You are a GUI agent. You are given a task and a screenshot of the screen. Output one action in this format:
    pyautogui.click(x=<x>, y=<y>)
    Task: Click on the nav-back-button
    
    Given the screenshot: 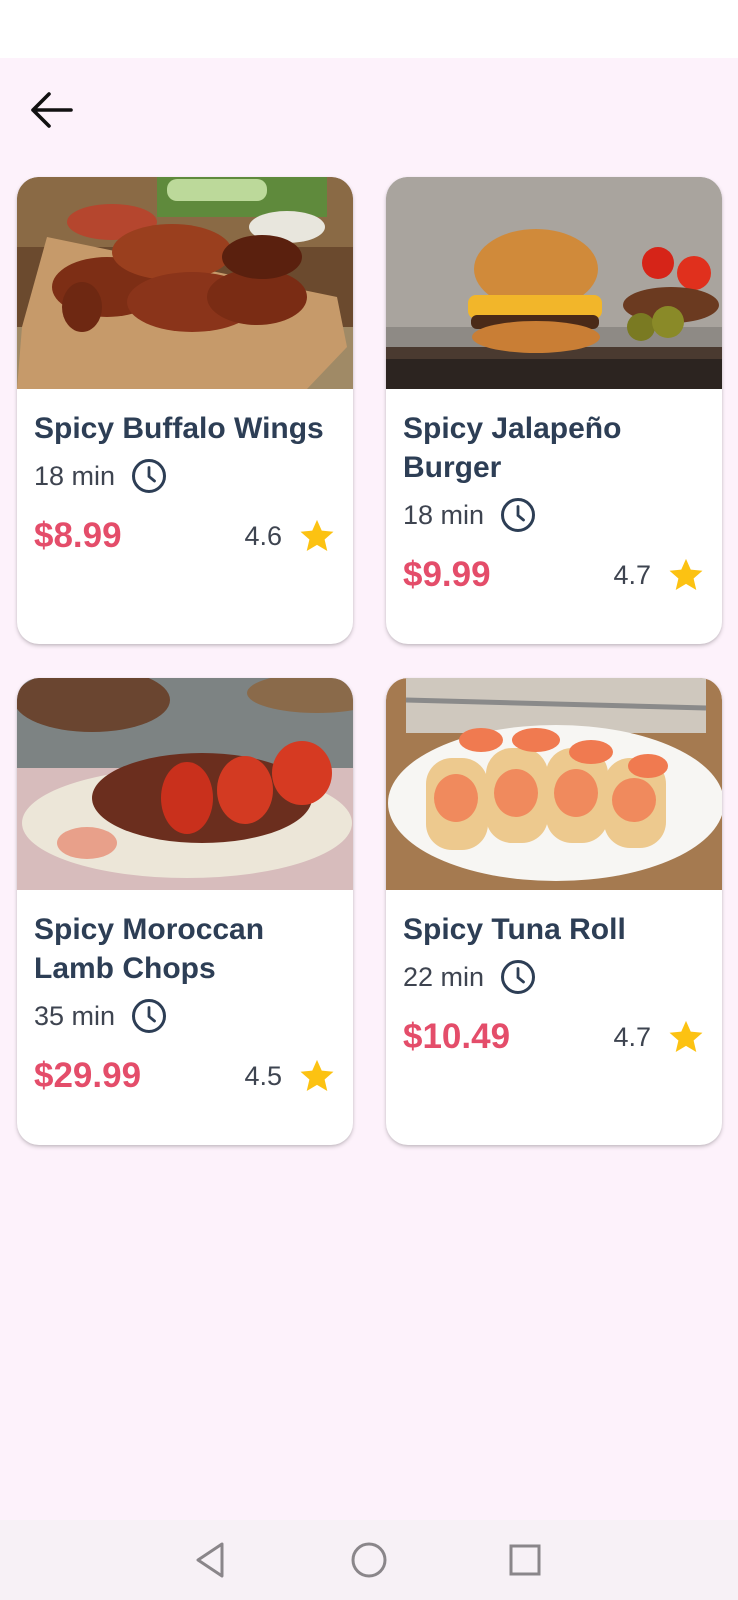 What is the action you would take?
    pyautogui.click(x=210, y=1560)
    